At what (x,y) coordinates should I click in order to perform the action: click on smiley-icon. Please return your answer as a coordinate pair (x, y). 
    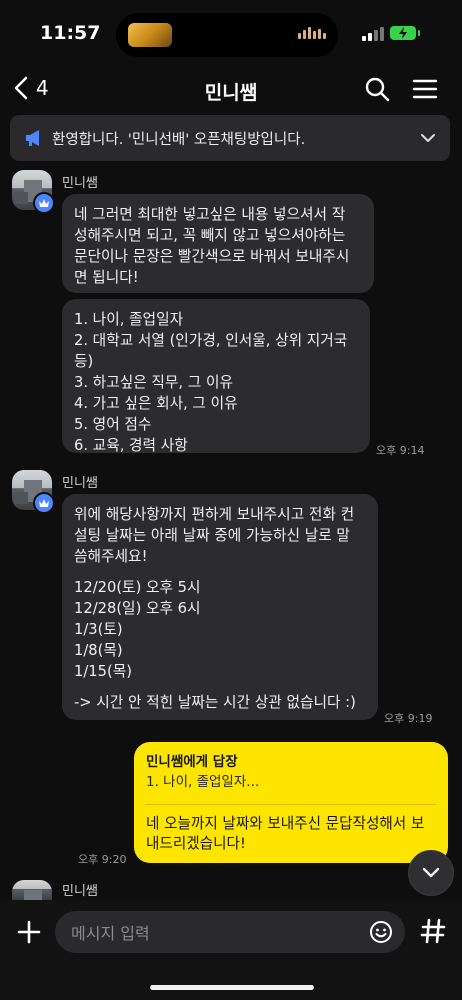
    Looking at the image, I should click on (381, 932).